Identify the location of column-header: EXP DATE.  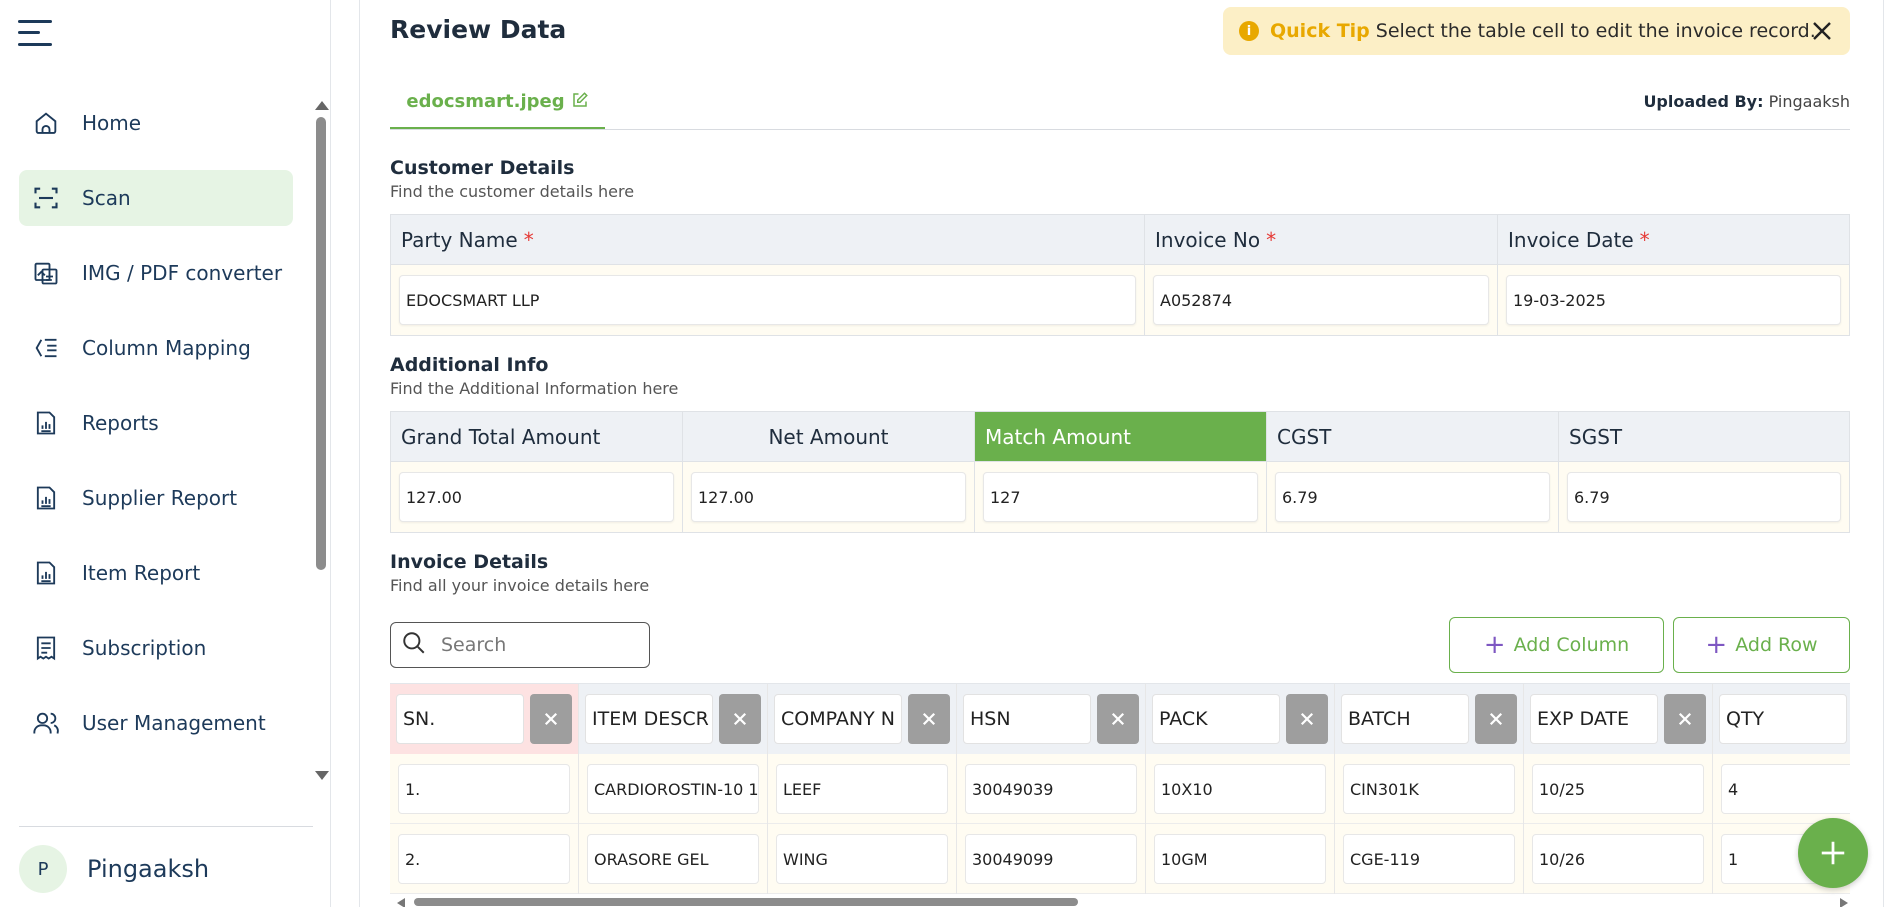
(1618, 719).